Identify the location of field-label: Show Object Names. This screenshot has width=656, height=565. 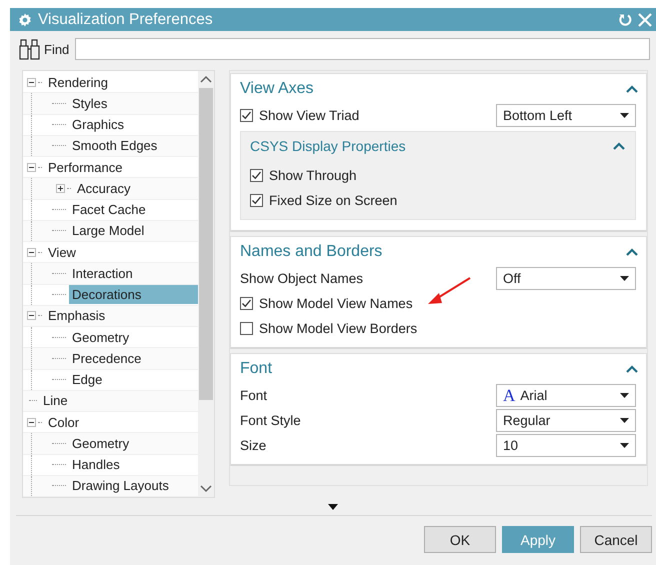
(302, 278).